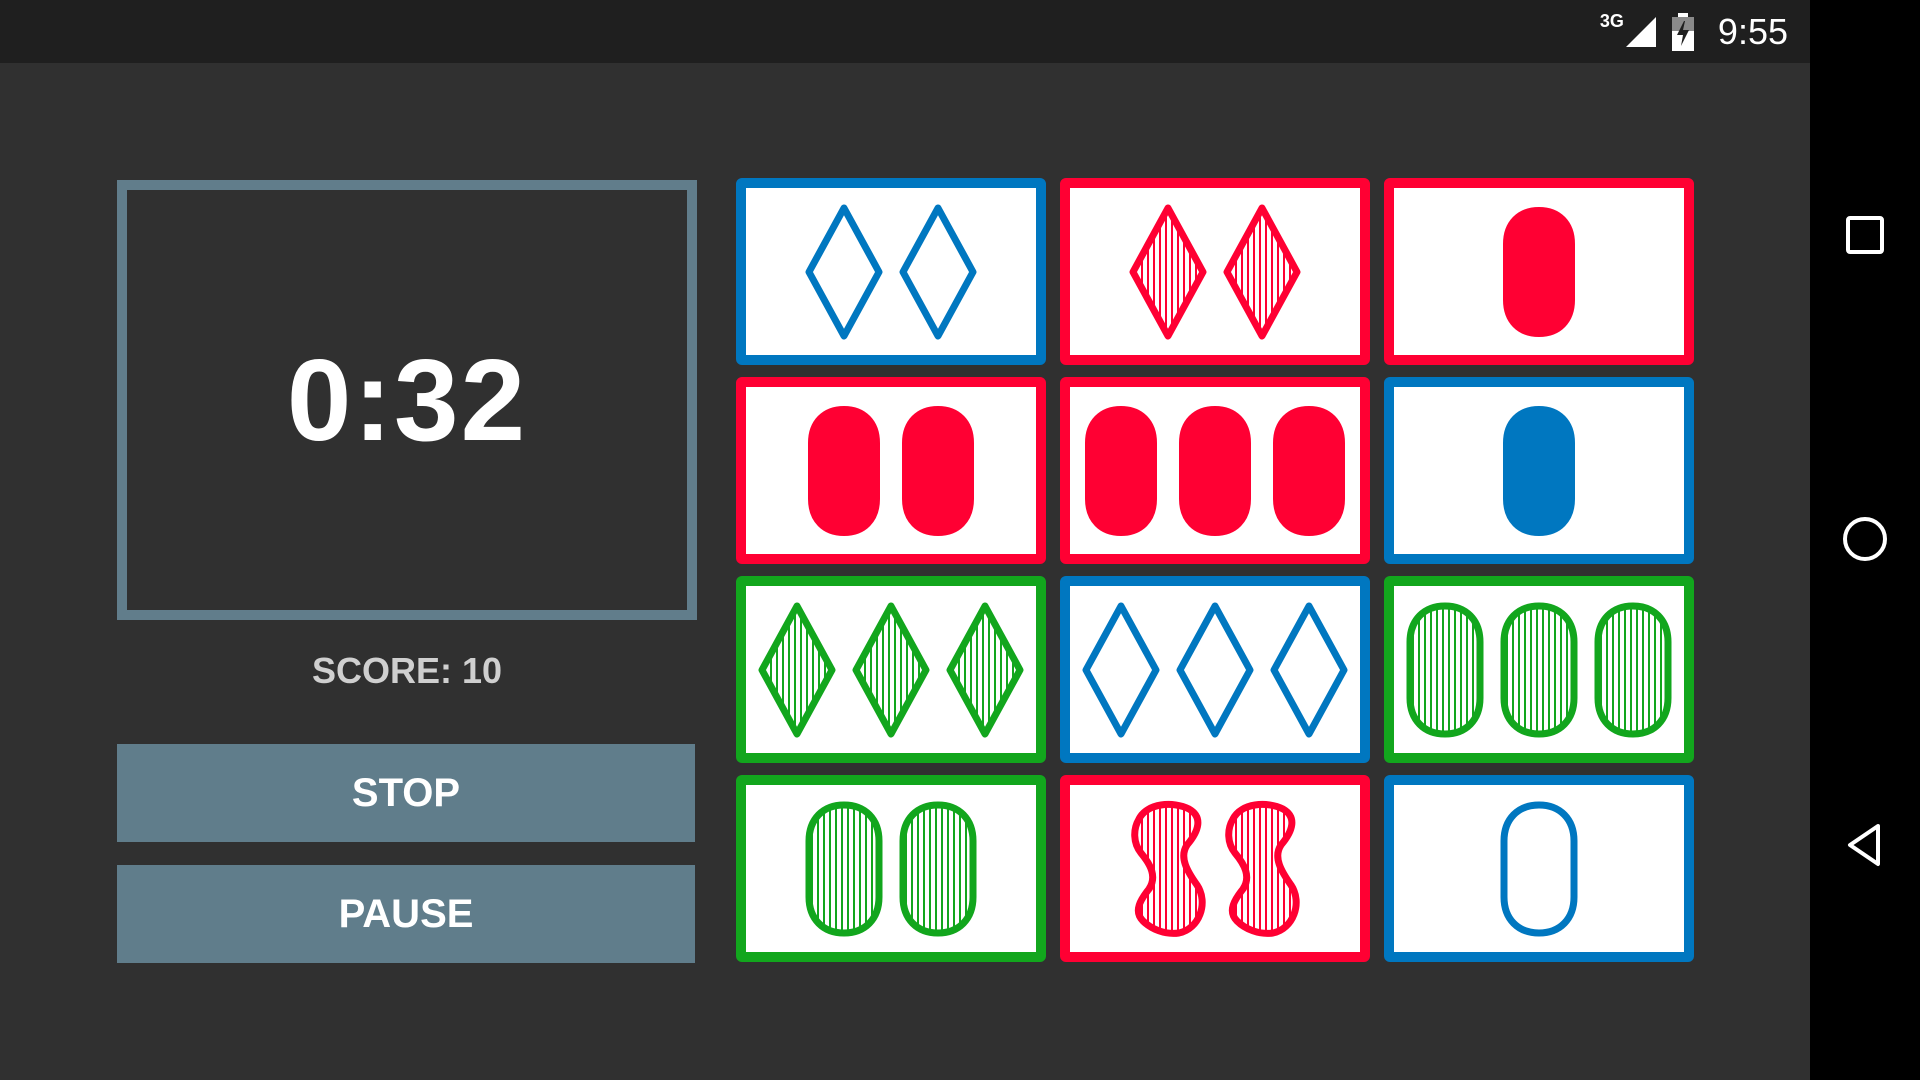 This screenshot has height=1080, width=1920. Describe the element at coordinates (905, 31) in the screenshot. I see `status-bar: 3G 9:55` at that location.